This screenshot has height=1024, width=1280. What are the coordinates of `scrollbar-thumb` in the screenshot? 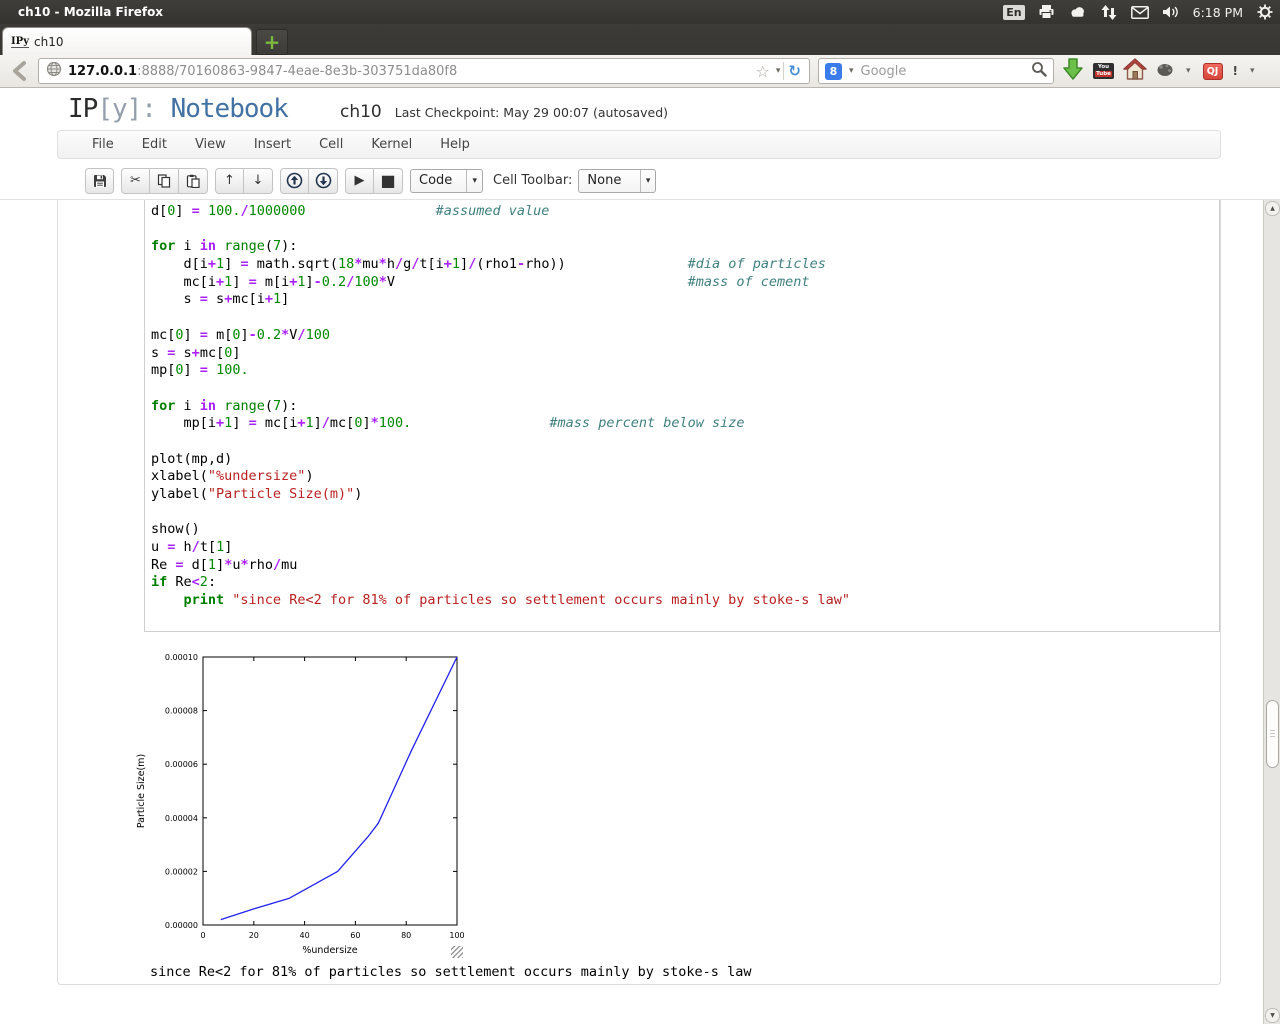 It's located at (1272, 734).